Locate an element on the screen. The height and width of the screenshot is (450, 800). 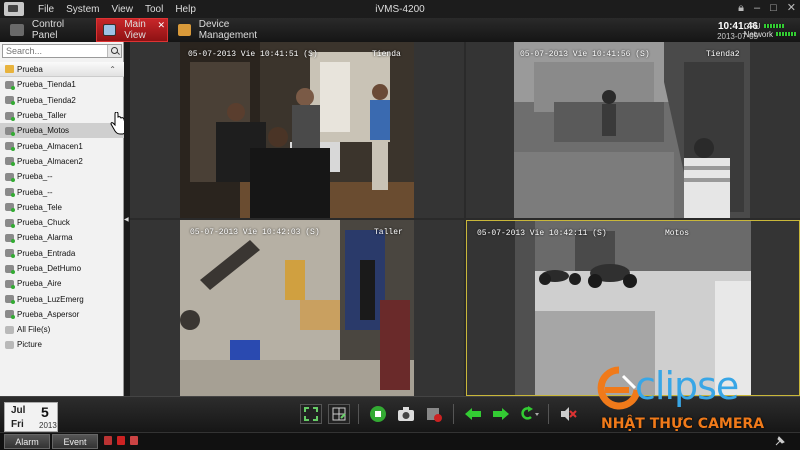
tree-all-files: All File(s) is located at coordinates (62, 329).